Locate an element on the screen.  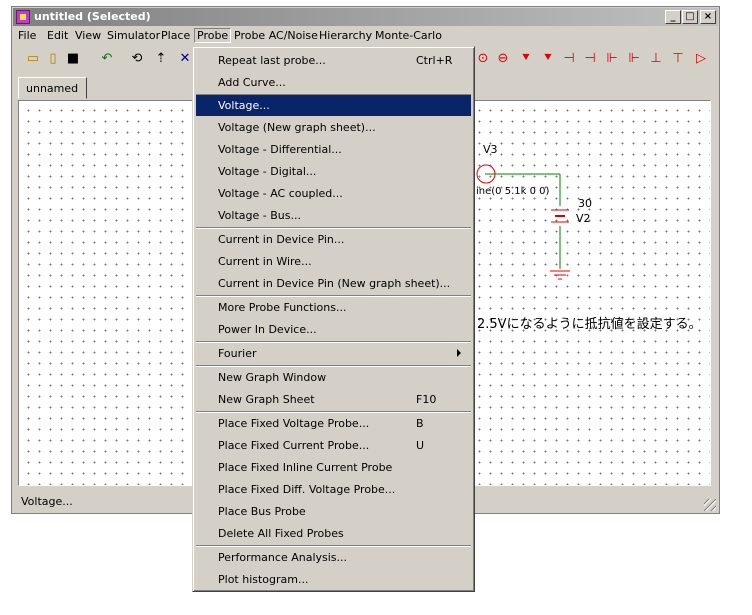
menu-place: Place is located at coordinates (175, 35).